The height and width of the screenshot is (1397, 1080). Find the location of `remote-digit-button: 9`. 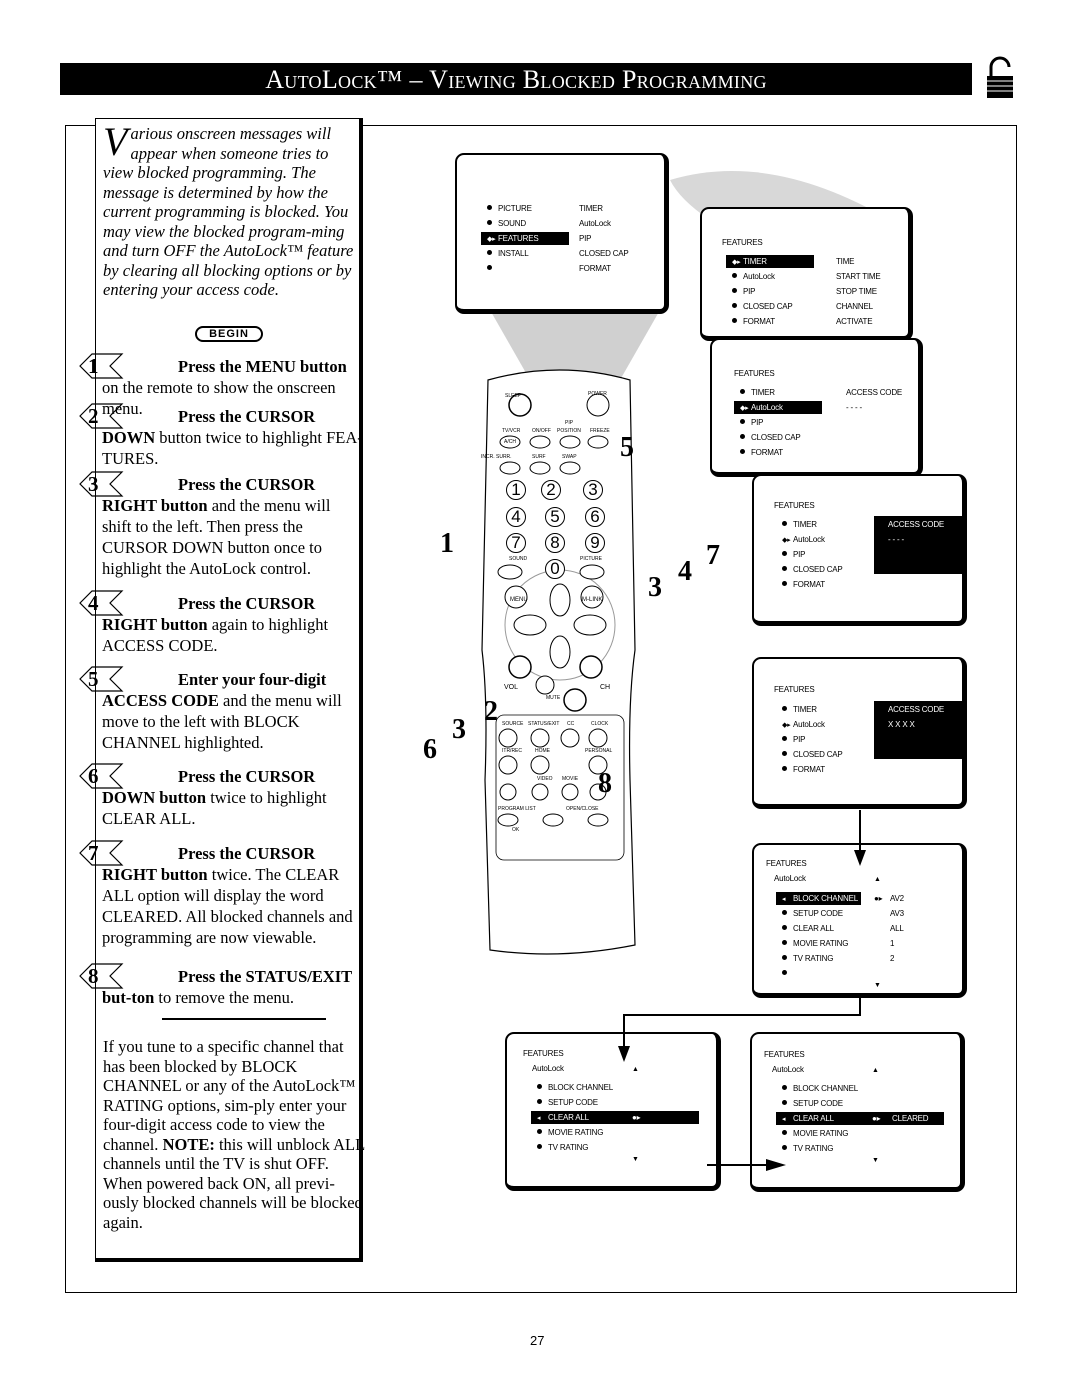

remote-digit-button: 9 is located at coordinates (595, 543).